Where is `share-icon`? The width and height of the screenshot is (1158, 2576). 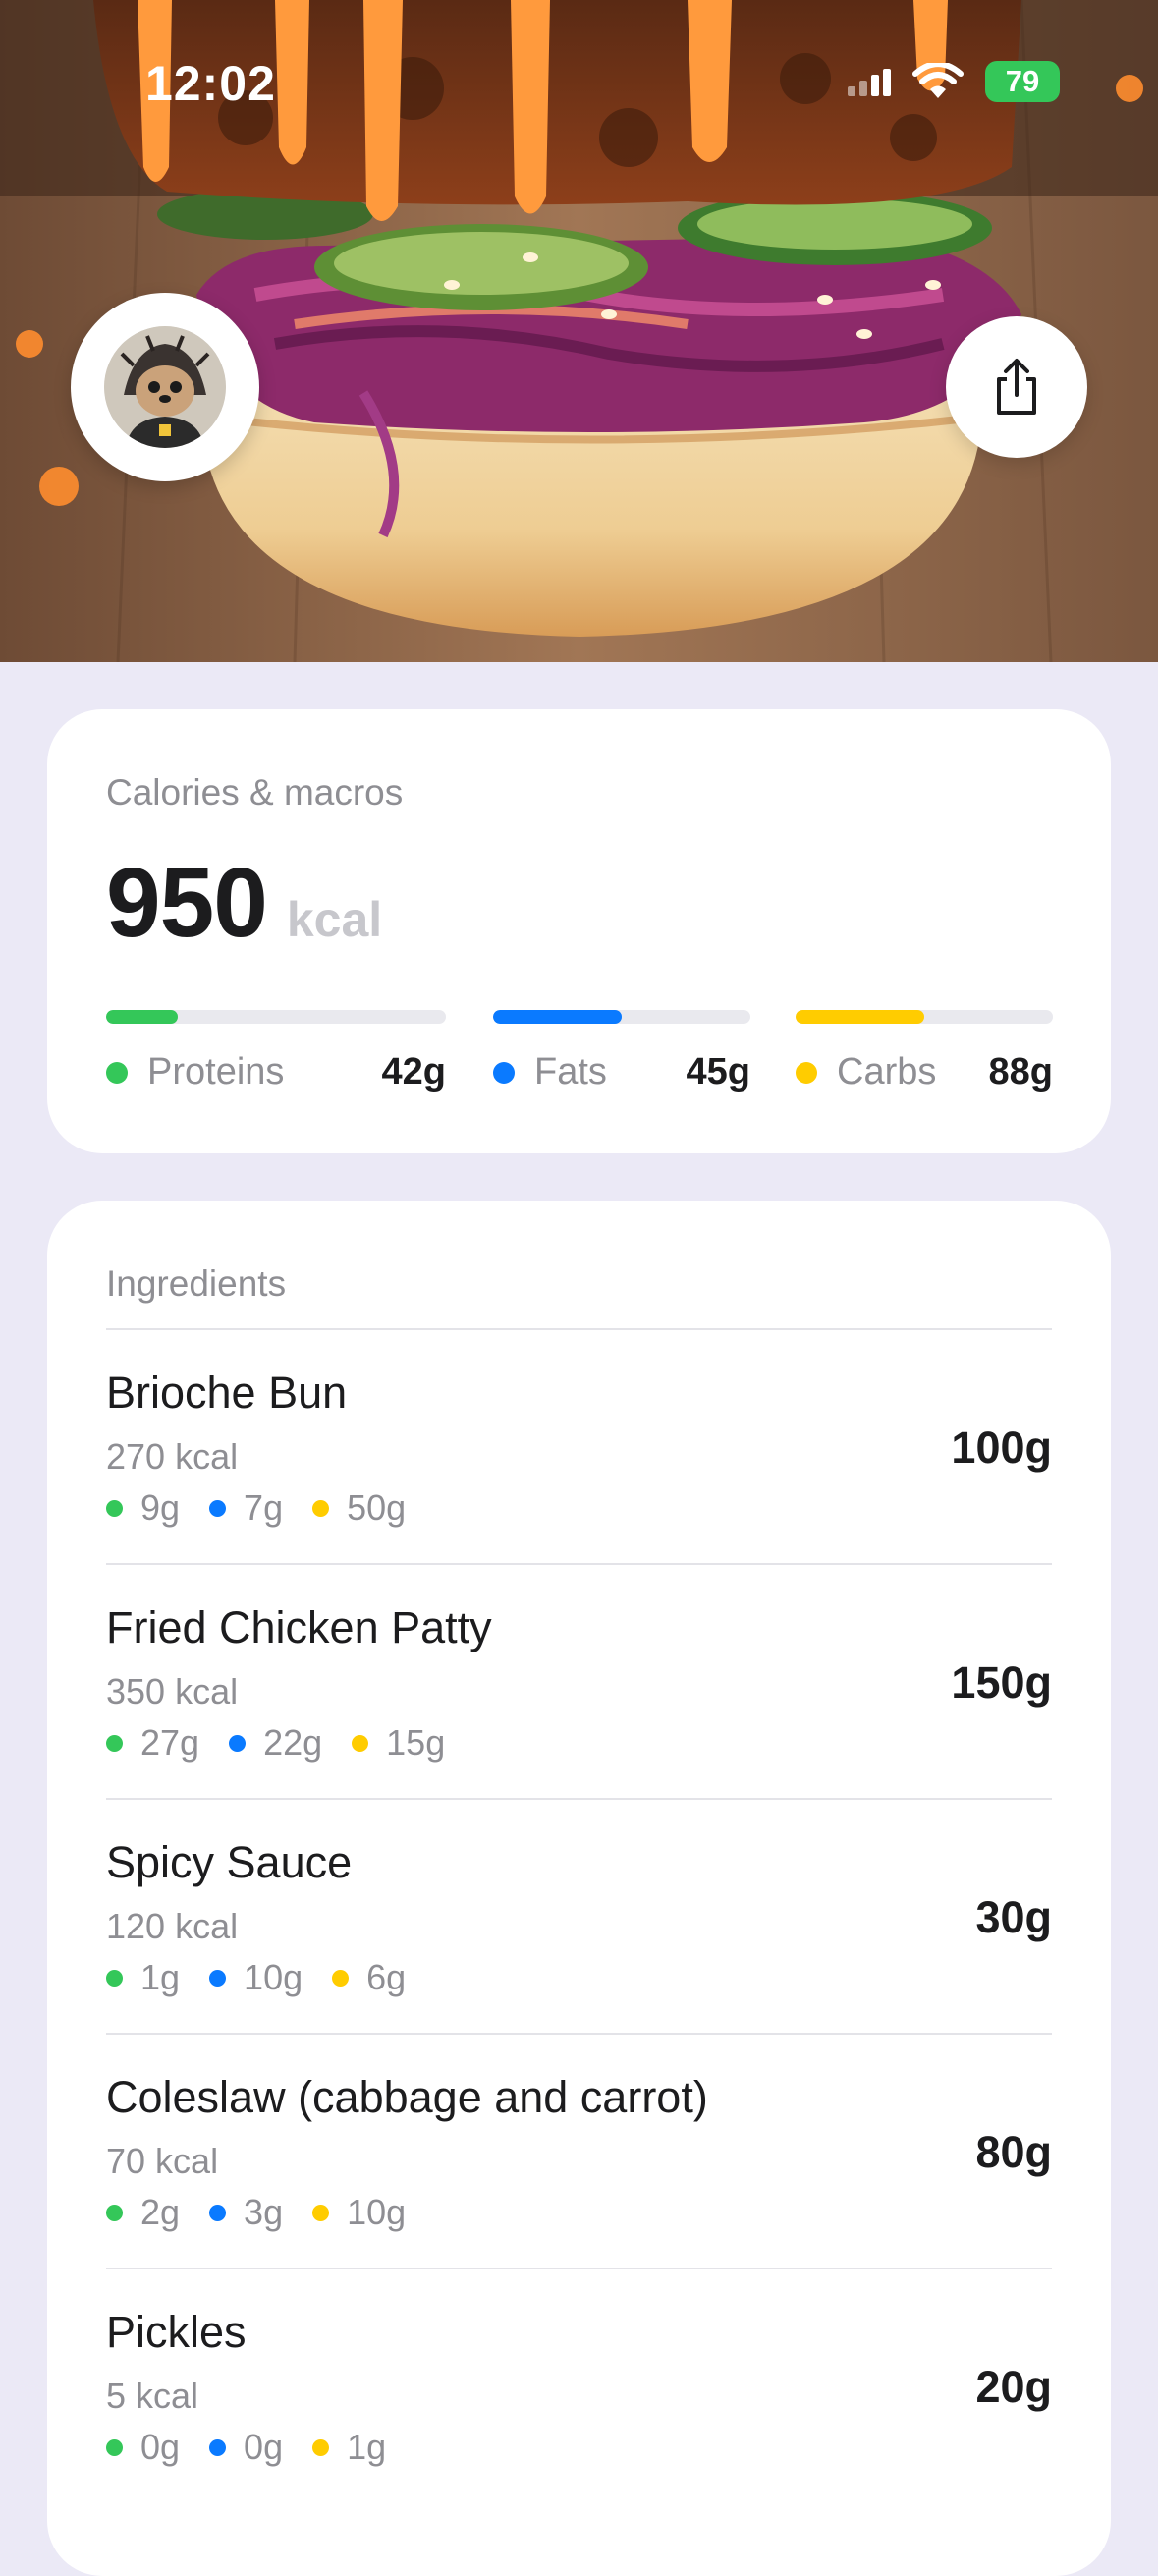
share-icon is located at coordinates (1016, 387).